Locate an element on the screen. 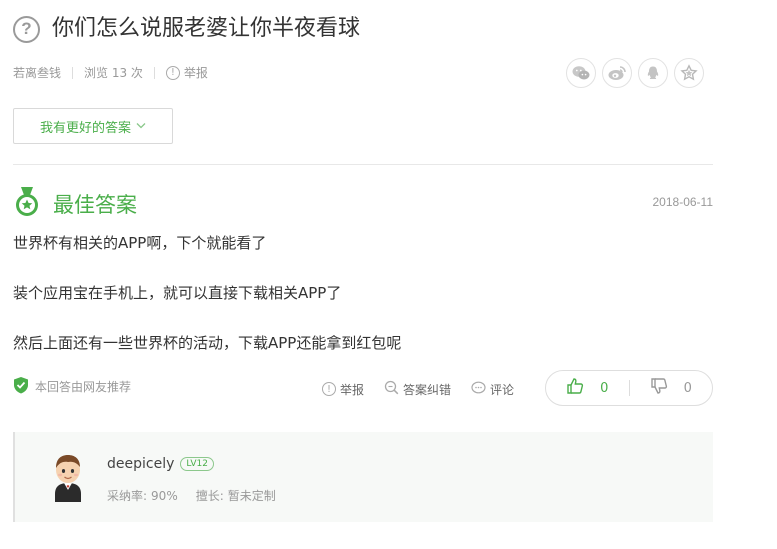  thumbs-up-icon is located at coordinates (575, 388).